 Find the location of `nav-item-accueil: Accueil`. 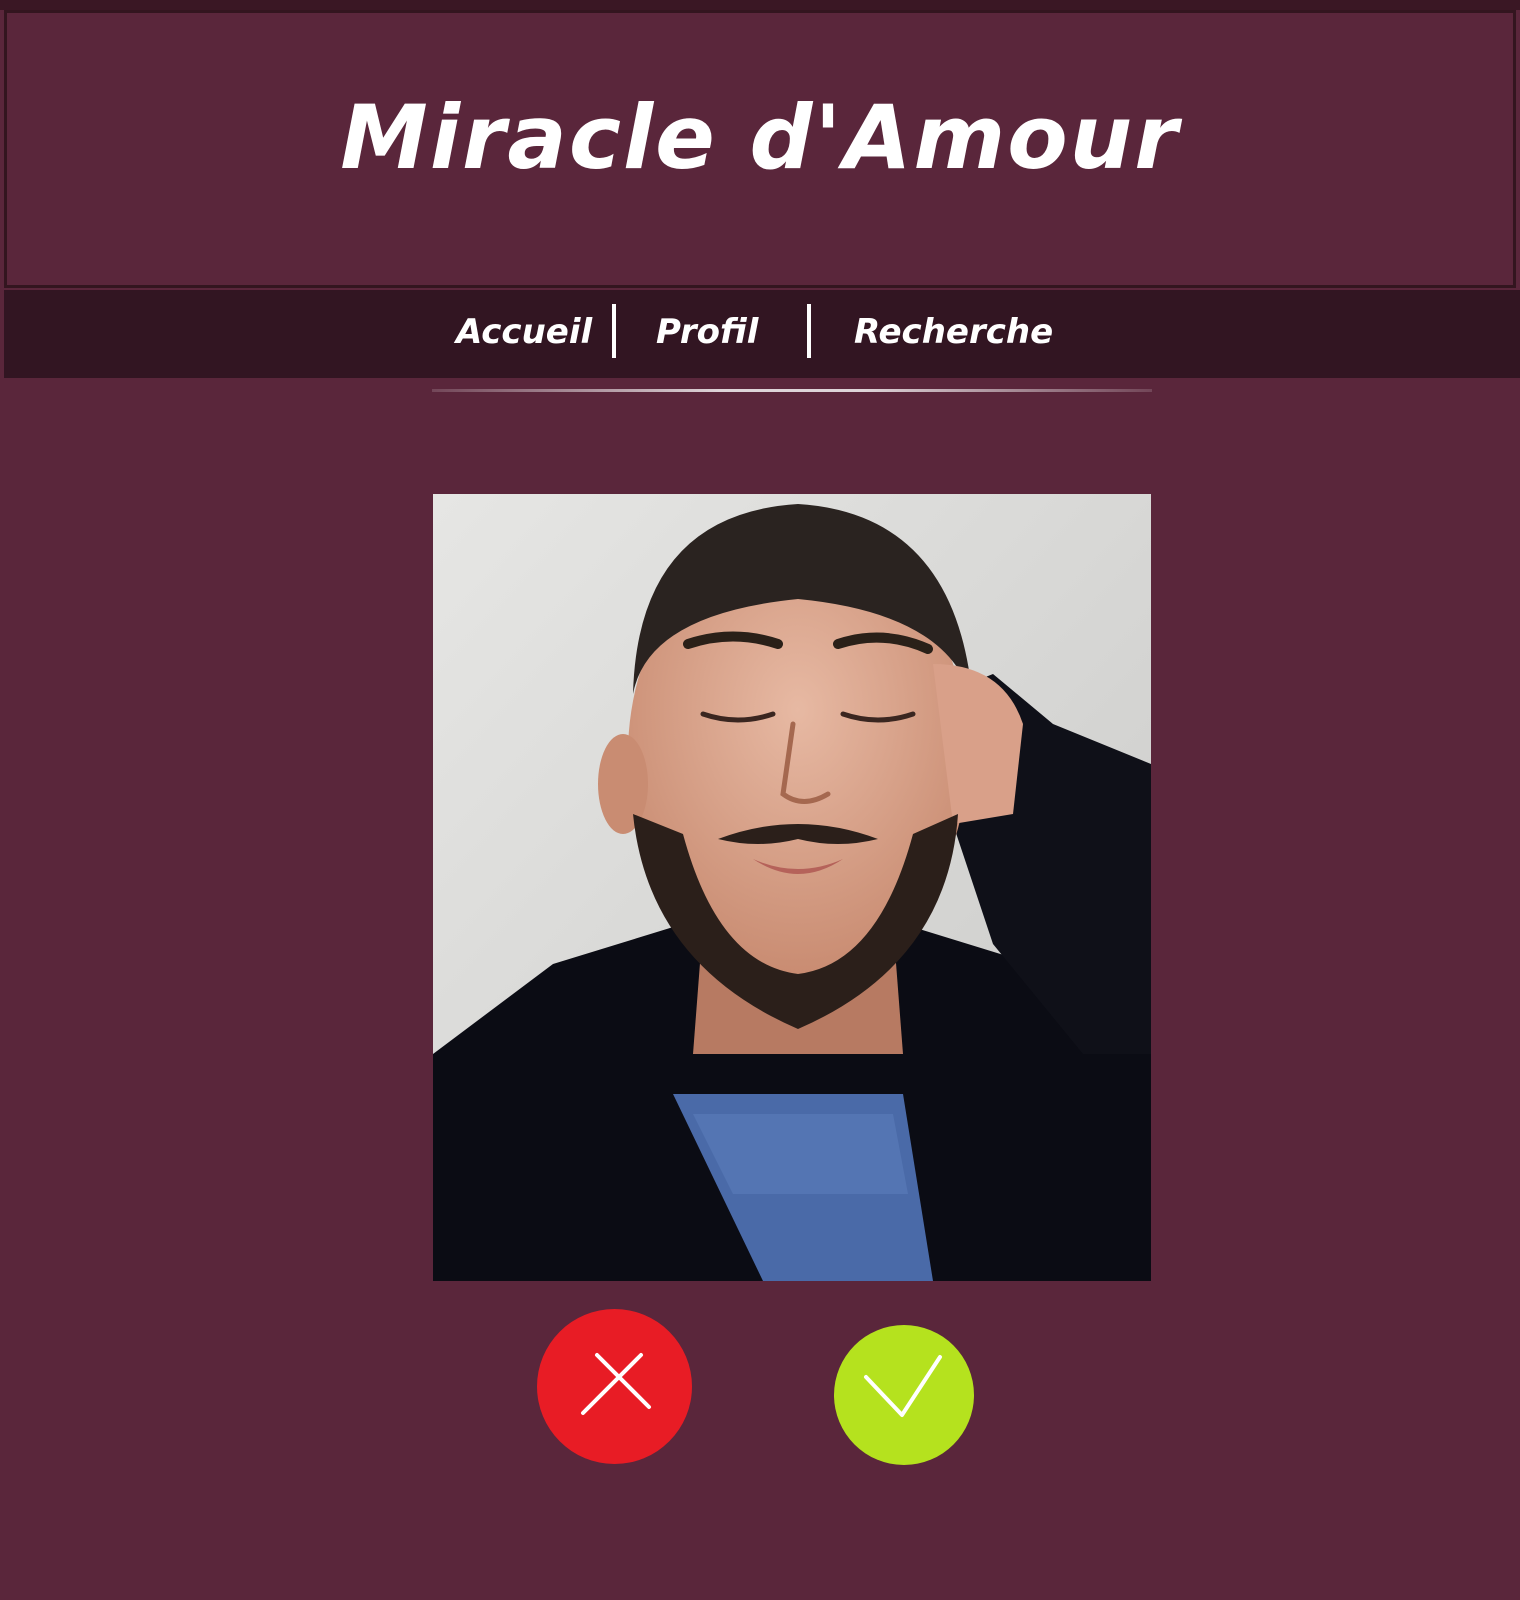

nav-item-accueil: Accueil is located at coordinates (524, 332).